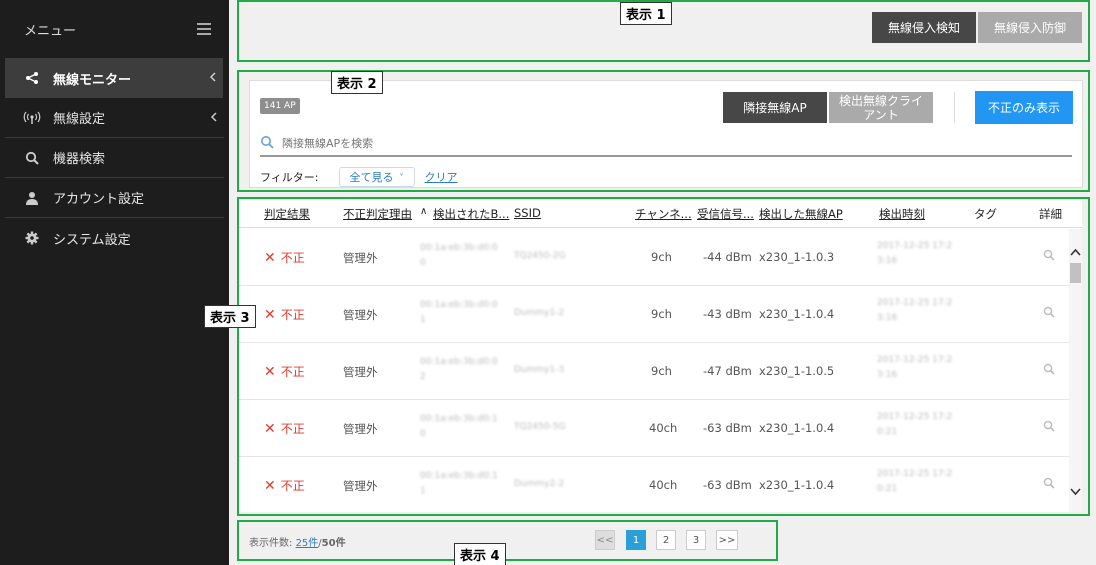 This screenshot has width=1096, height=565. Describe the element at coordinates (775, 107) in the screenshot. I see `tab-neighbor-ap: 隣接無線AP` at that location.